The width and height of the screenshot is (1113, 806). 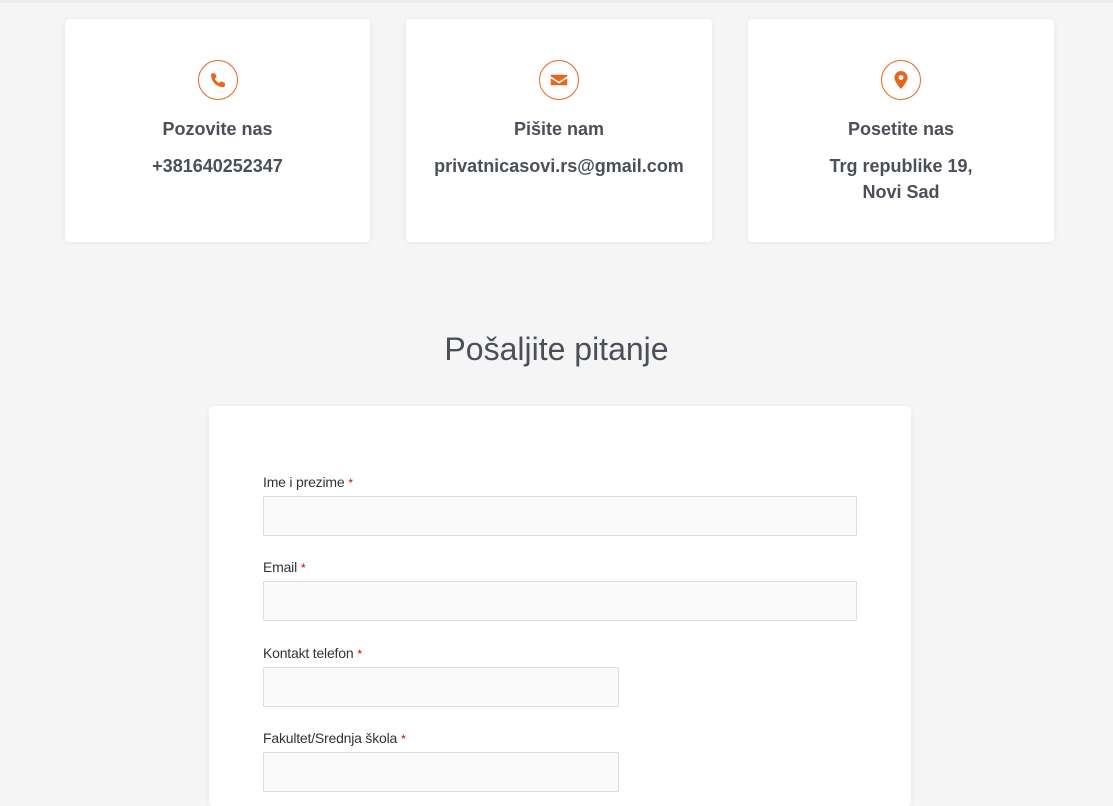 I want to click on contact-email-address: privatnicasovi.rs@gmail.com, so click(x=559, y=166).